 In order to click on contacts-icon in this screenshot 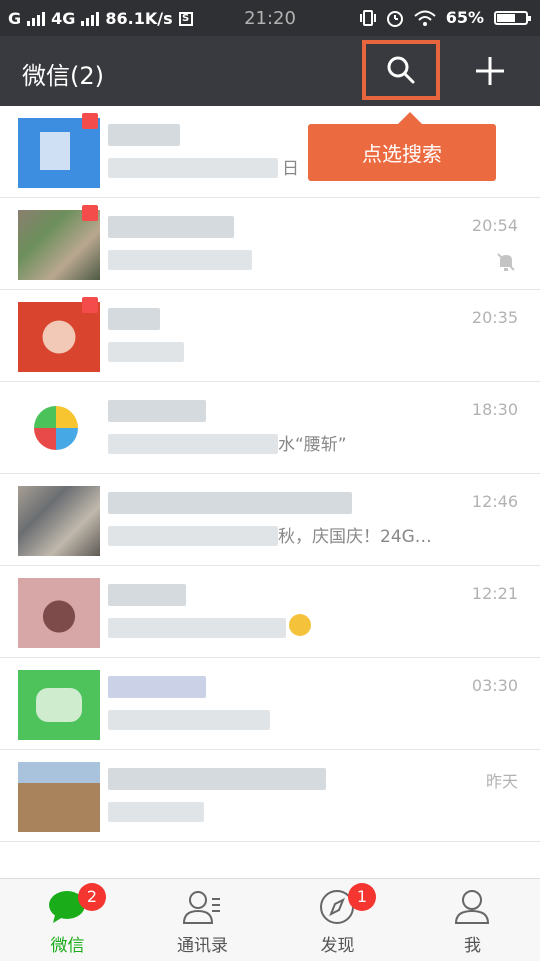, I will do `click(201, 907)`.